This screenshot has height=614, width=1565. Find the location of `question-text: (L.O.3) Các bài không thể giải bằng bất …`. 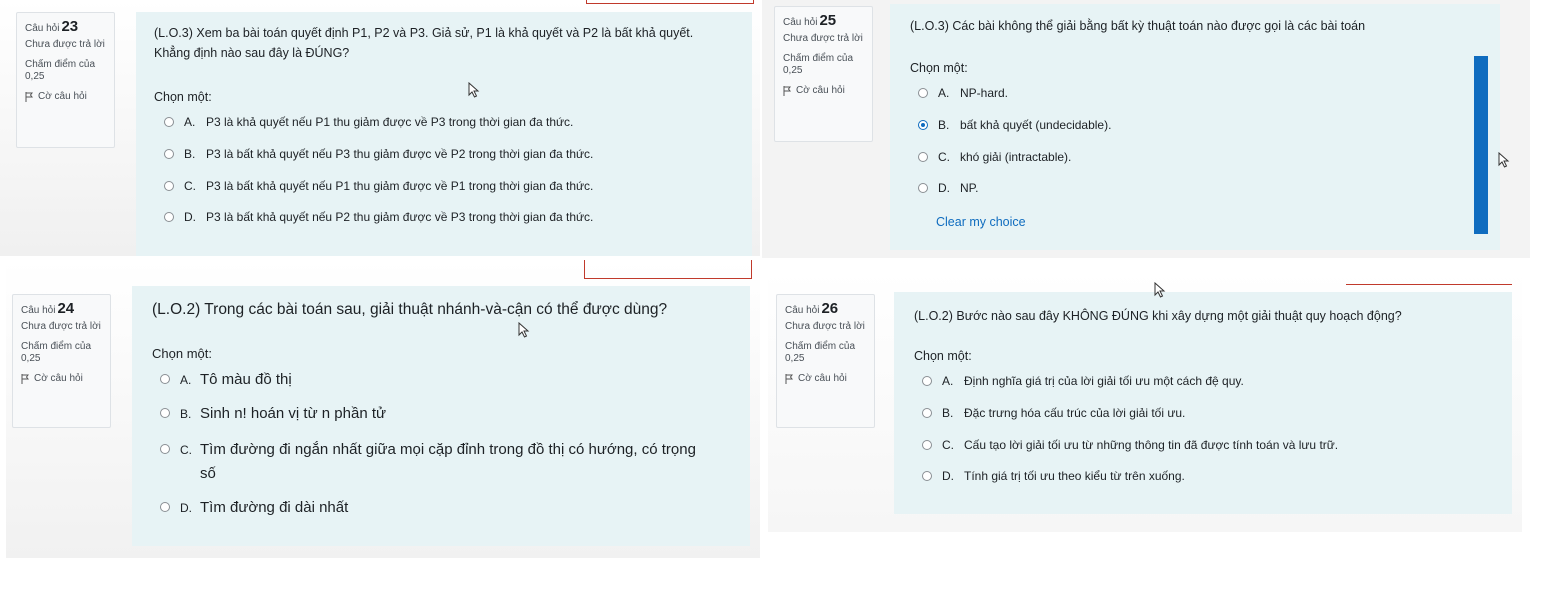

question-text: (L.O.3) Các bài không thể giải bằng bất … is located at coordinates (1138, 26).